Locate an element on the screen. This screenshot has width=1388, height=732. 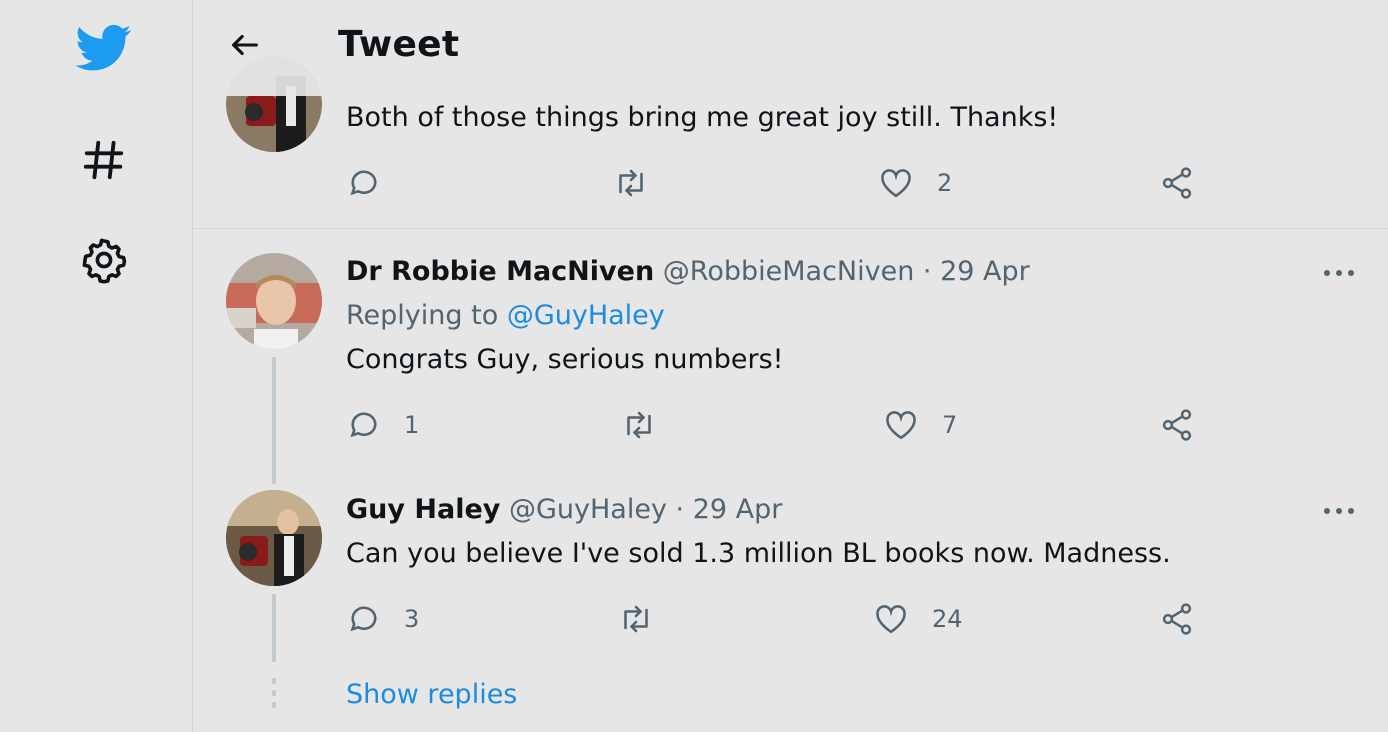
like-count: 7 is located at coordinates (950, 425).